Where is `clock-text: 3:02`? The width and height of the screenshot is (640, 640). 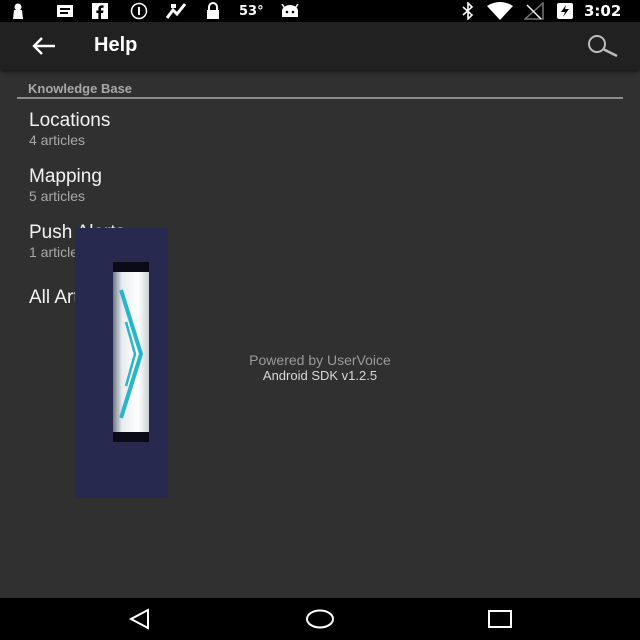 clock-text: 3:02 is located at coordinates (603, 11).